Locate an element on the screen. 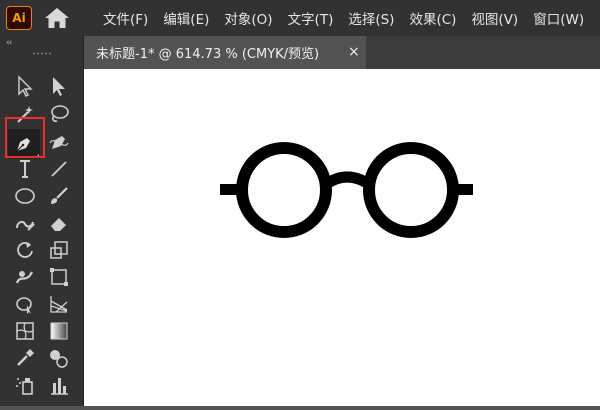 The width and height of the screenshot is (600, 410). collapse-panel-button: ‹‹ is located at coordinates (9, 43).